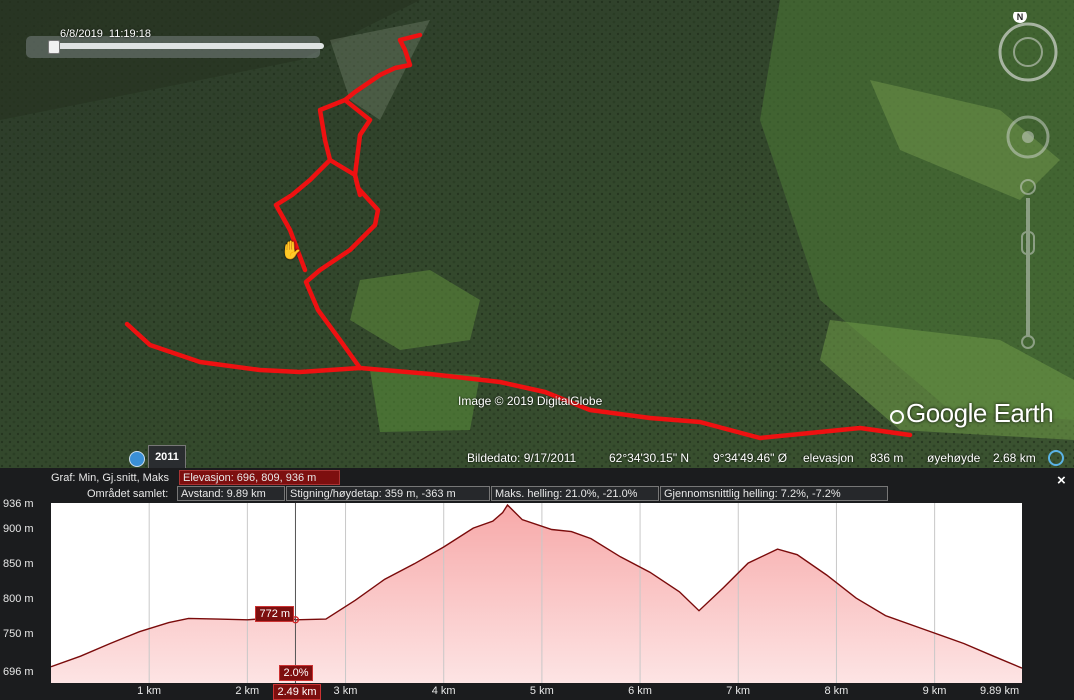 The image size is (1074, 700). I want to click on y-tick-label: 900 m, so click(18, 529).